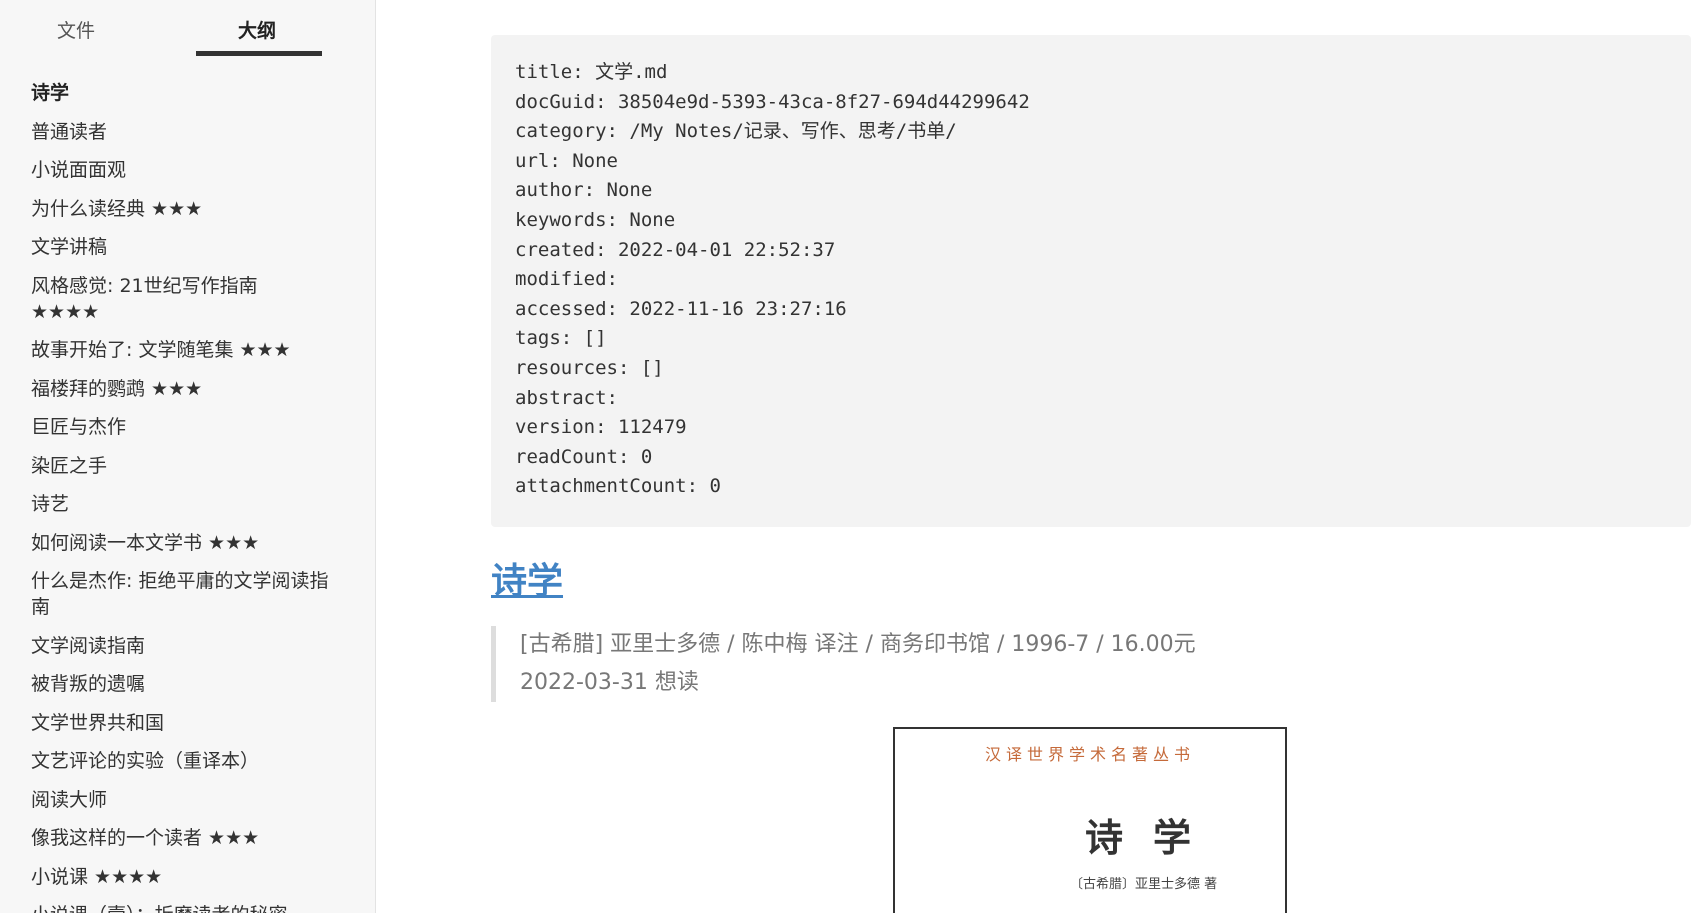  I want to click on front-matter-line: url: None, so click(566, 160).